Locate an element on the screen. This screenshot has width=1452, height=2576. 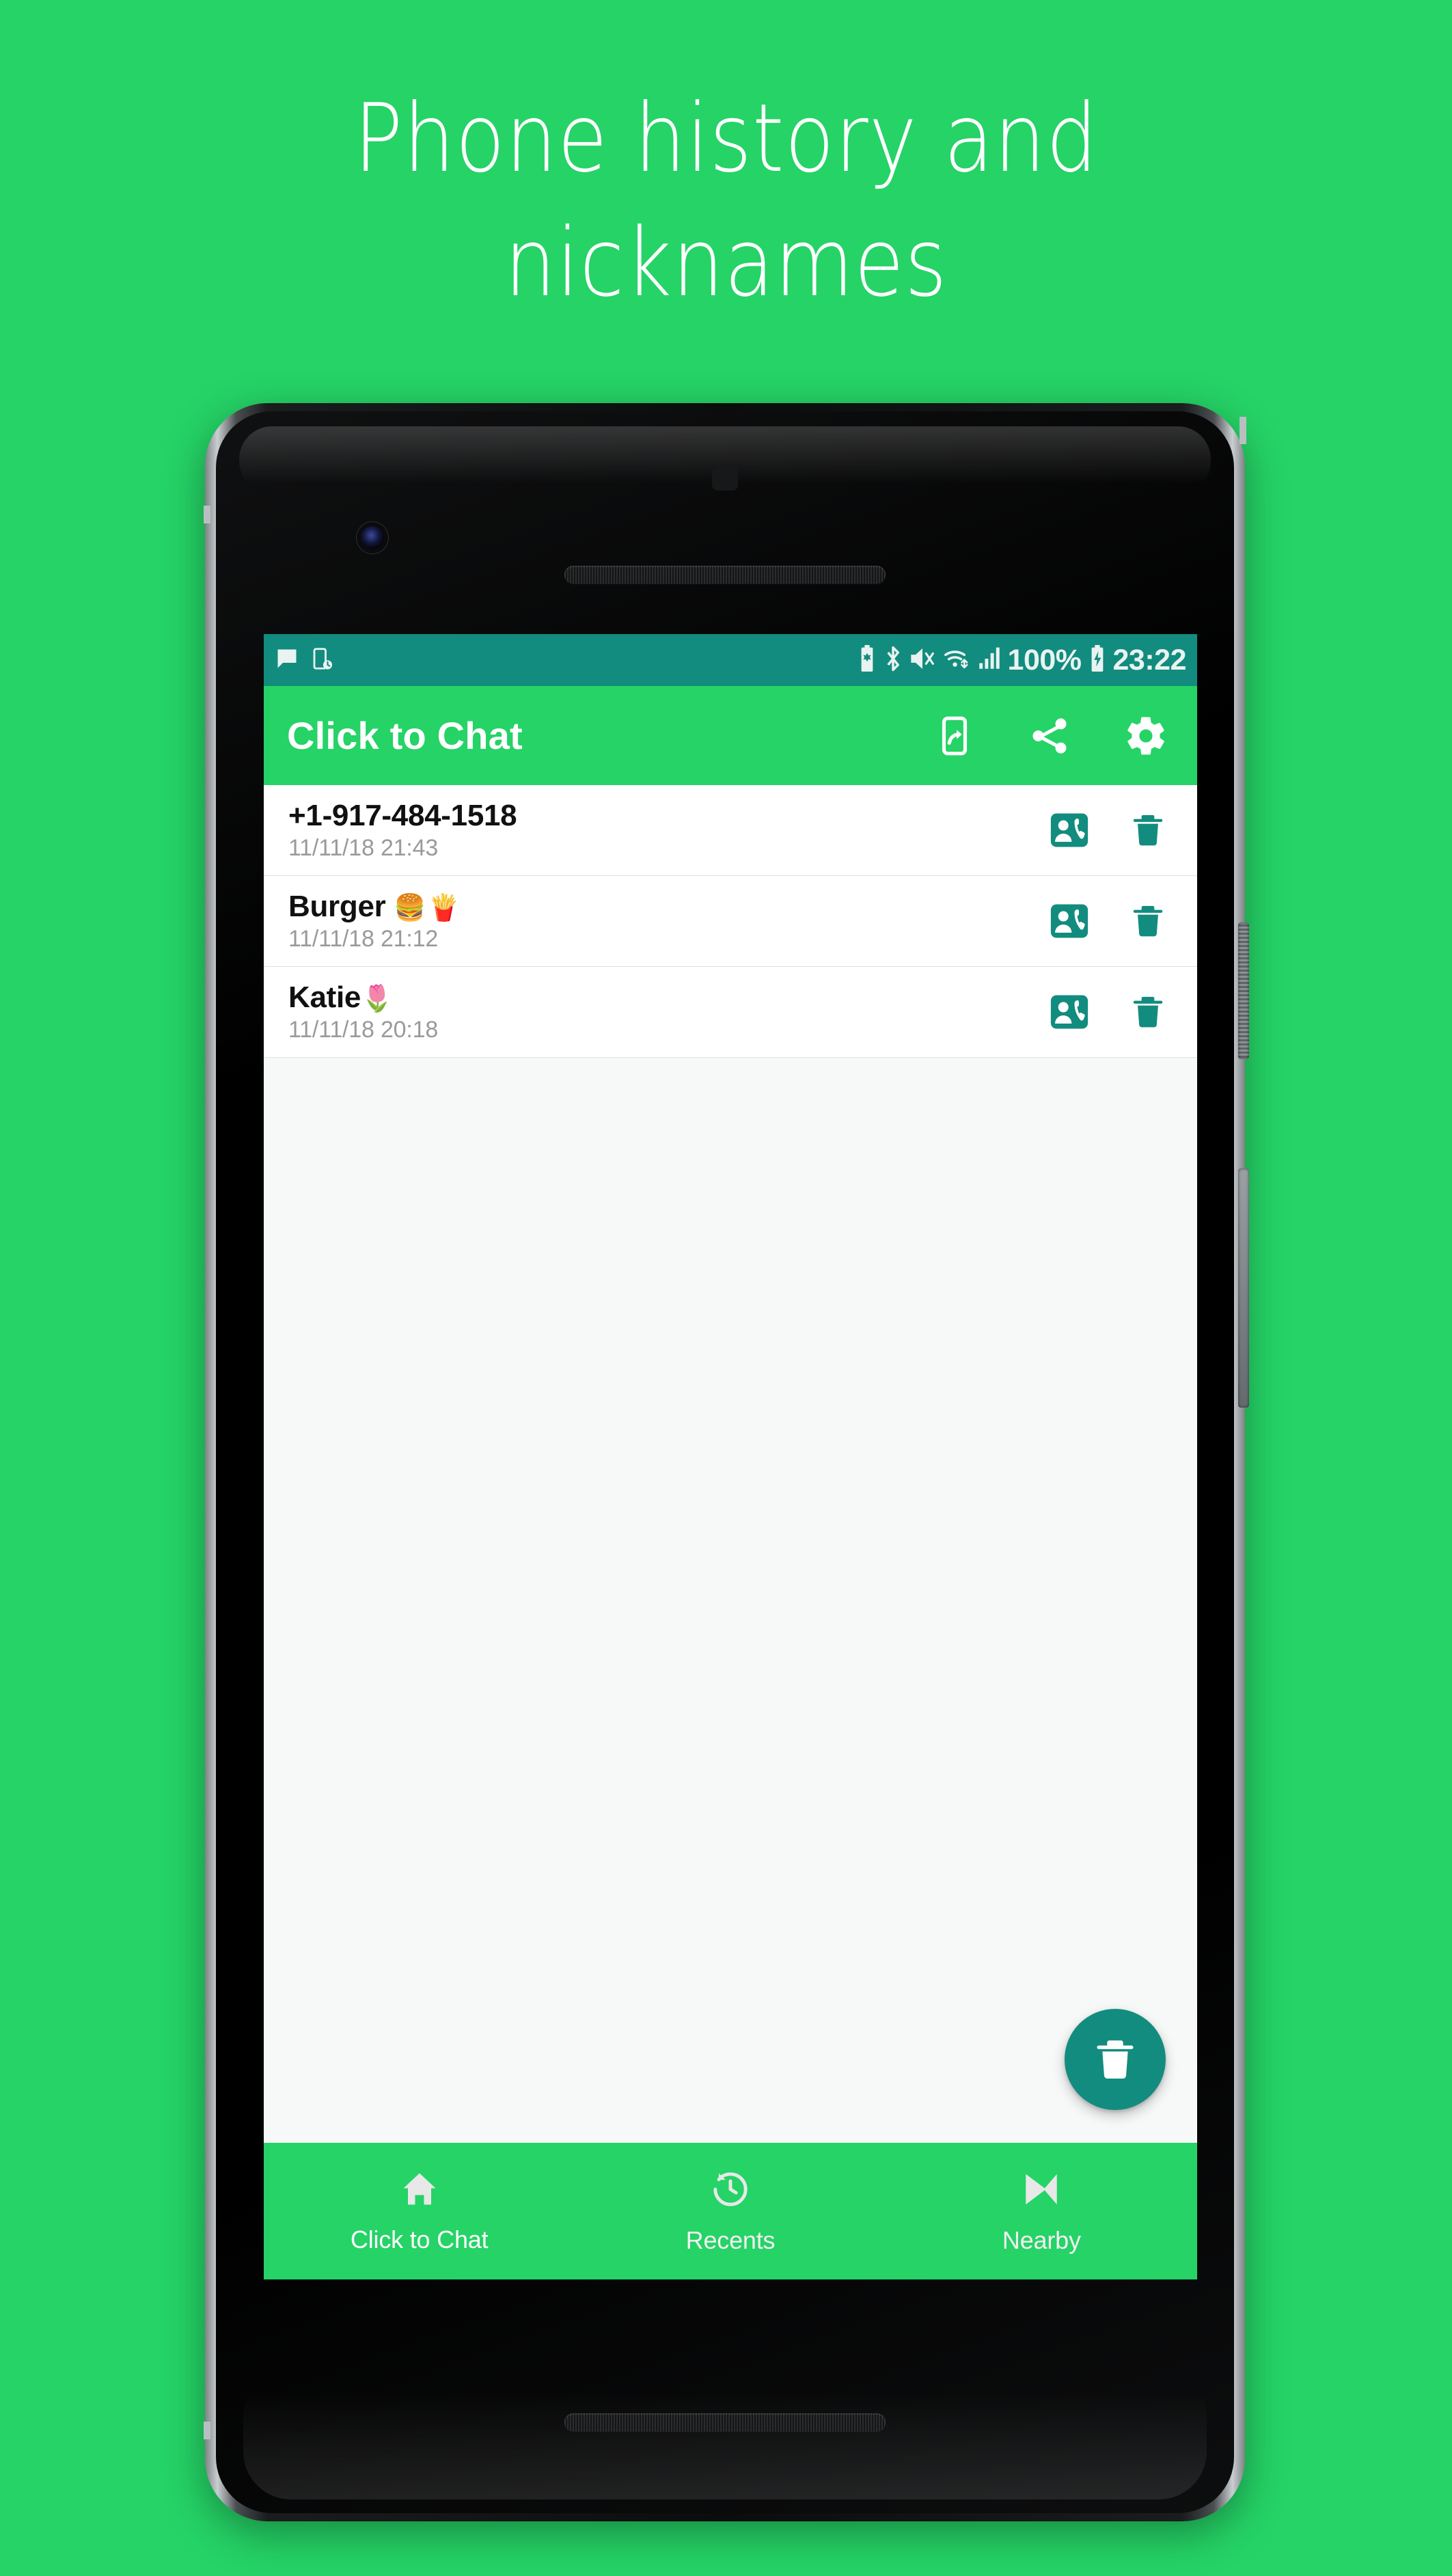
proximity-sensor-icon is located at coordinates (725, 479).